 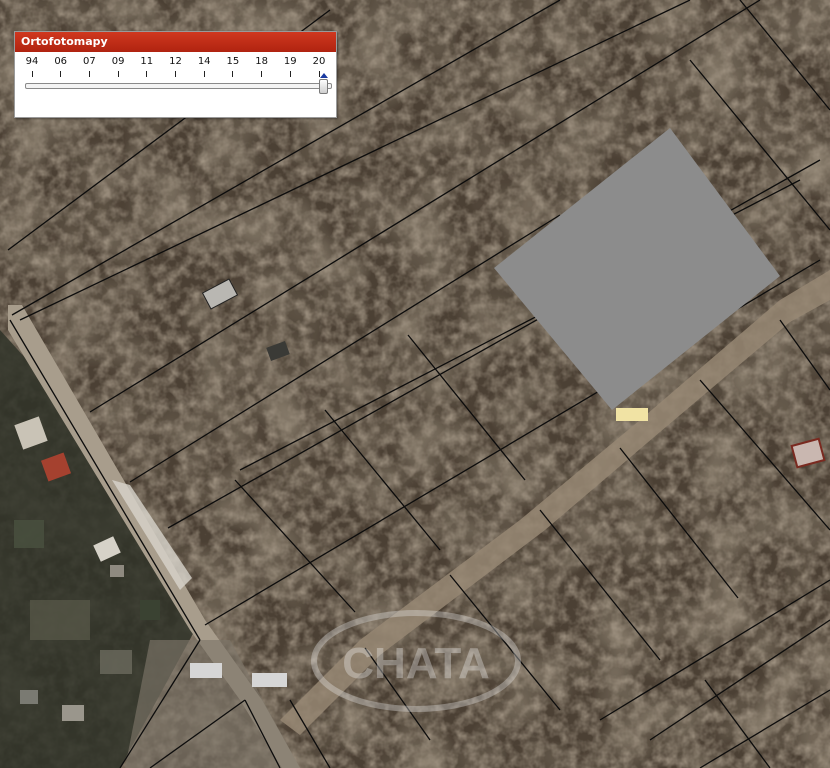 I want to click on watermark-text: CHATA, so click(x=415, y=663).